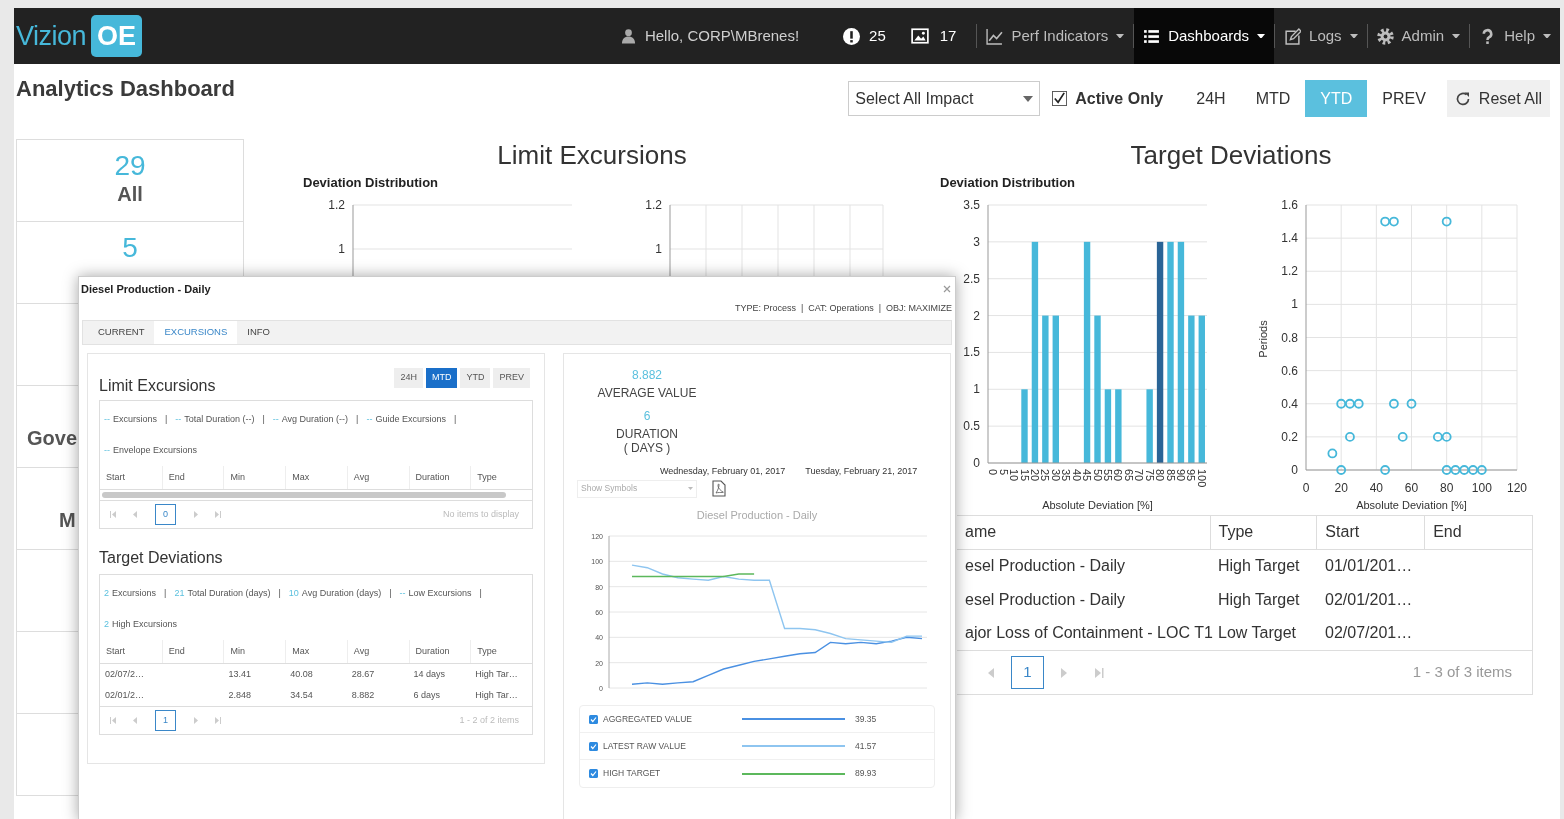  I want to click on stat-item: 2 Excursions, so click(130, 593).